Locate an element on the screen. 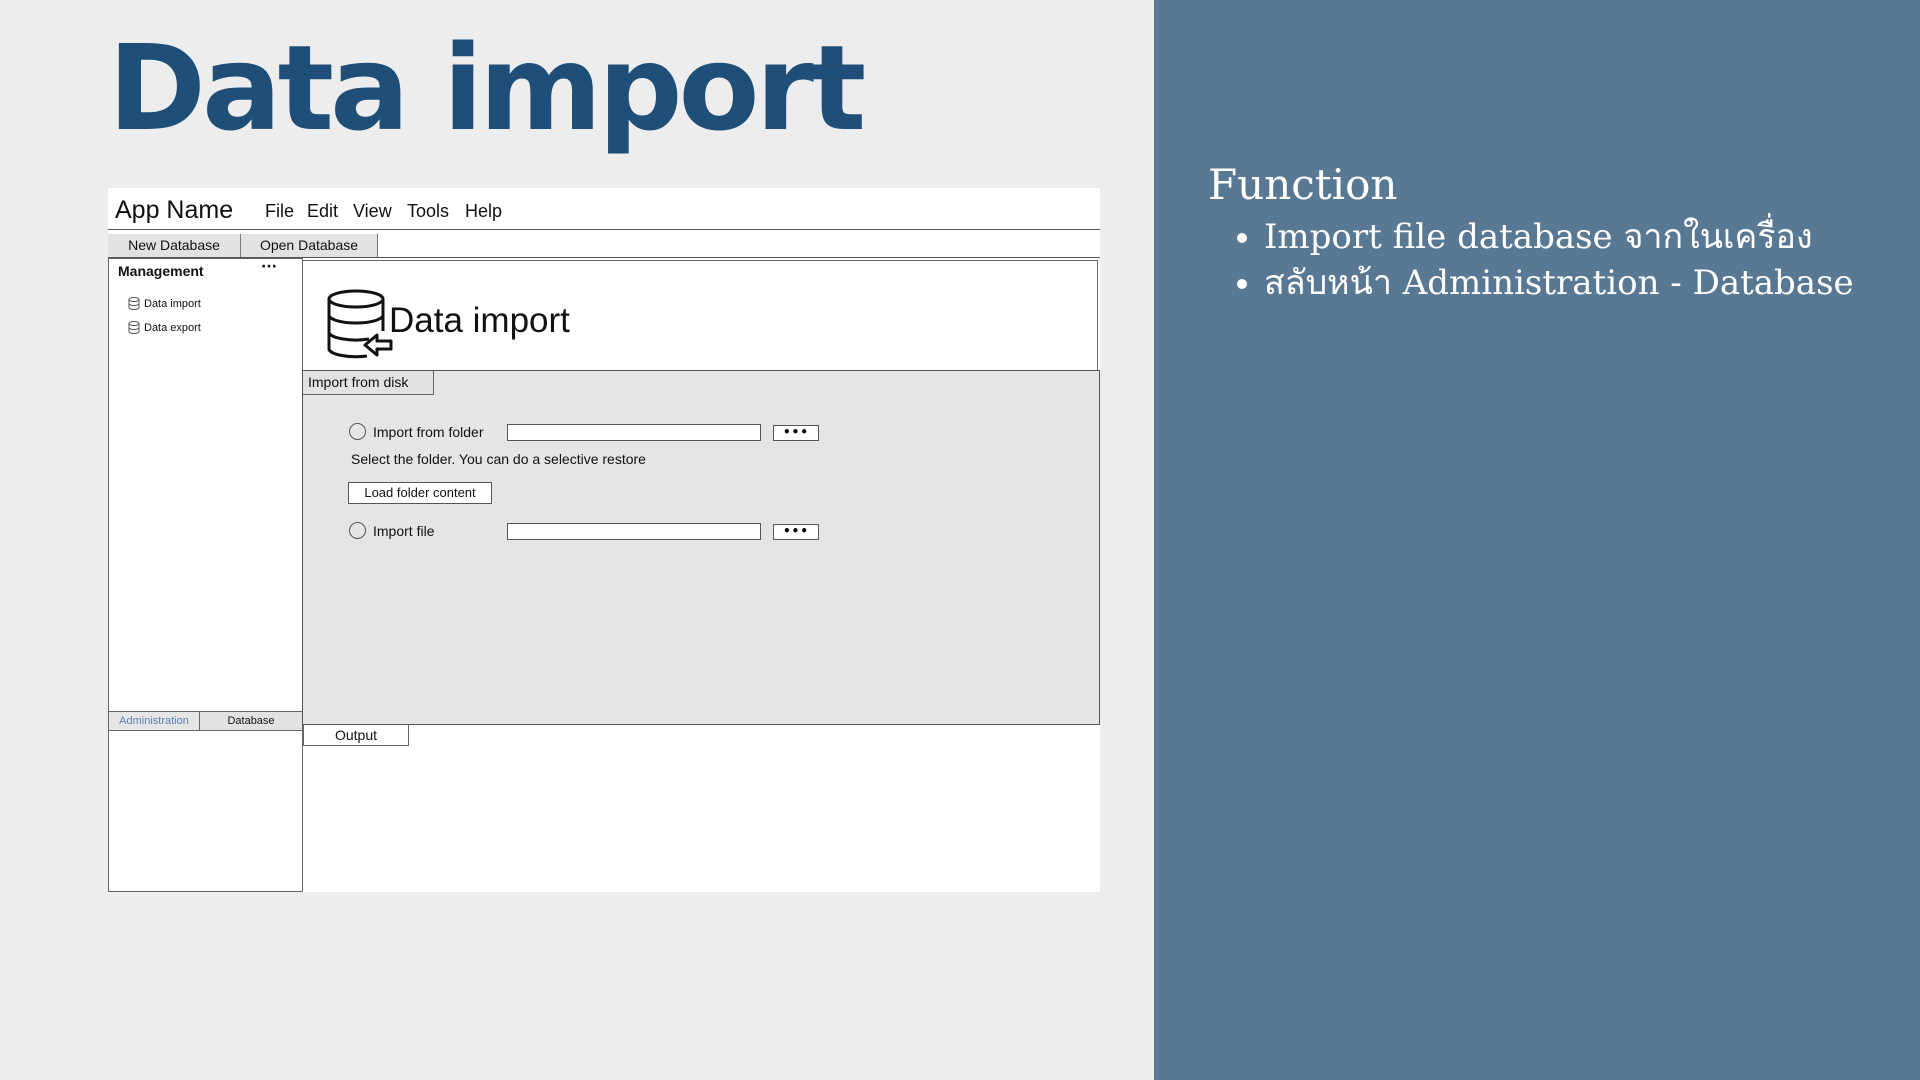 Image resolution: width=1920 pixels, height=1080 pixels. menu-view: View is located at coordinates (372, 211).